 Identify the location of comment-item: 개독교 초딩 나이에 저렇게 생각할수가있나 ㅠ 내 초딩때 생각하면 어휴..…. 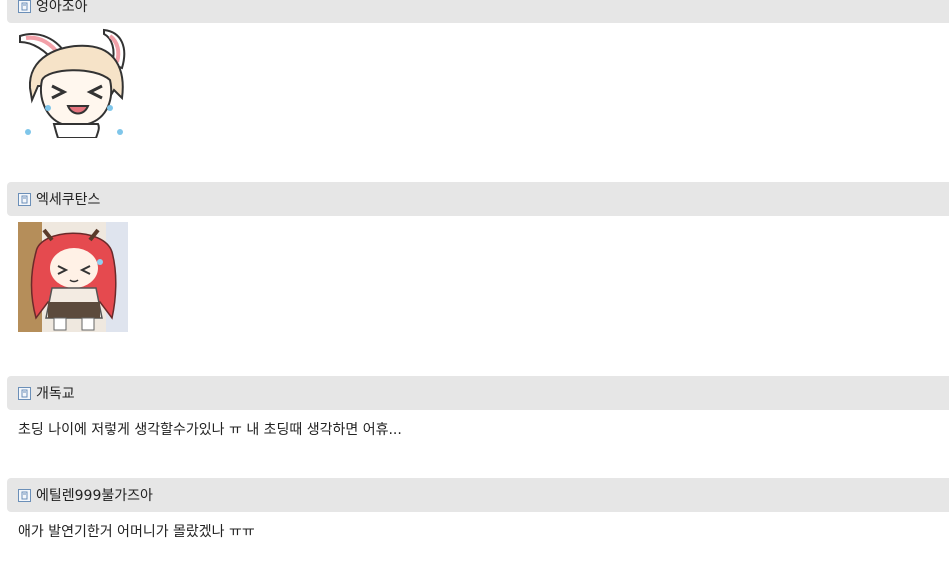
(478, 407).